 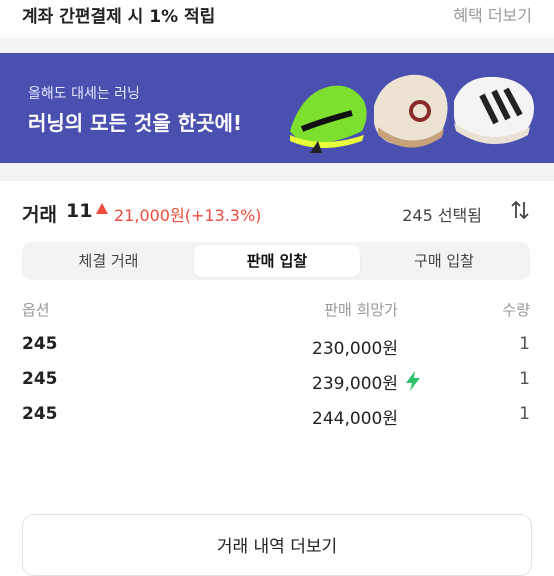 I want to click on row-price: 244,000원, so click(x=355, y=419).